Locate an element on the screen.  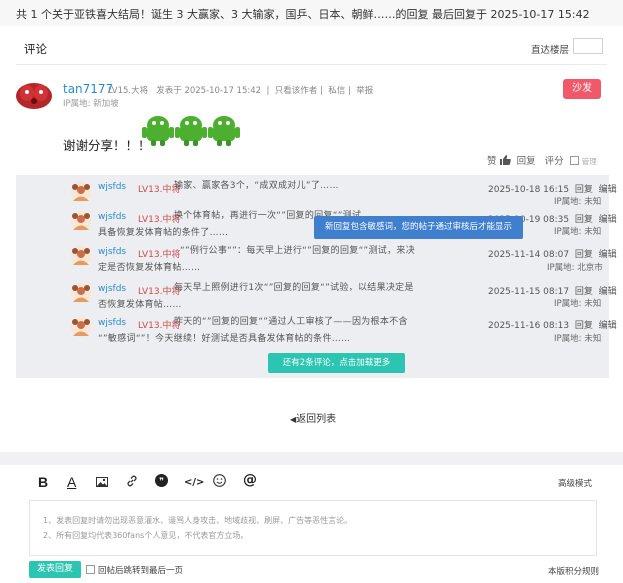
rules-link: 本版积分规则 is located at coordinates (573, 571).